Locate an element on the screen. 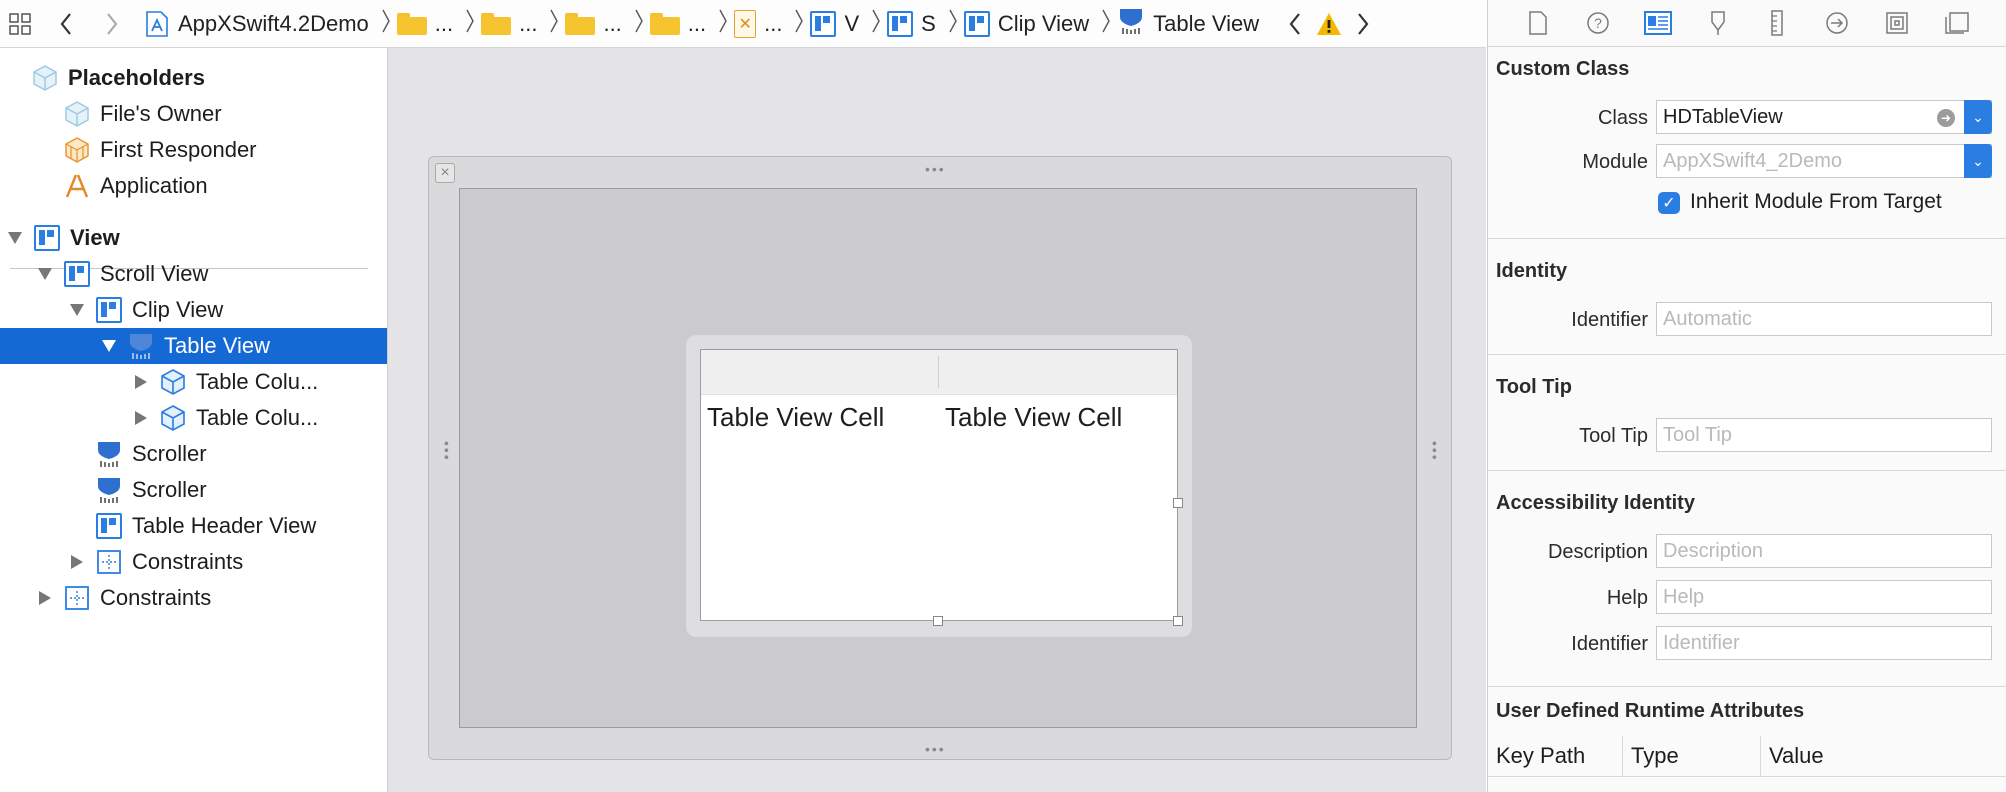 The height and width of the screenshot is (792, 2006). accessibility-identifier-field: Identifier is located at coordinates (1824, 643).